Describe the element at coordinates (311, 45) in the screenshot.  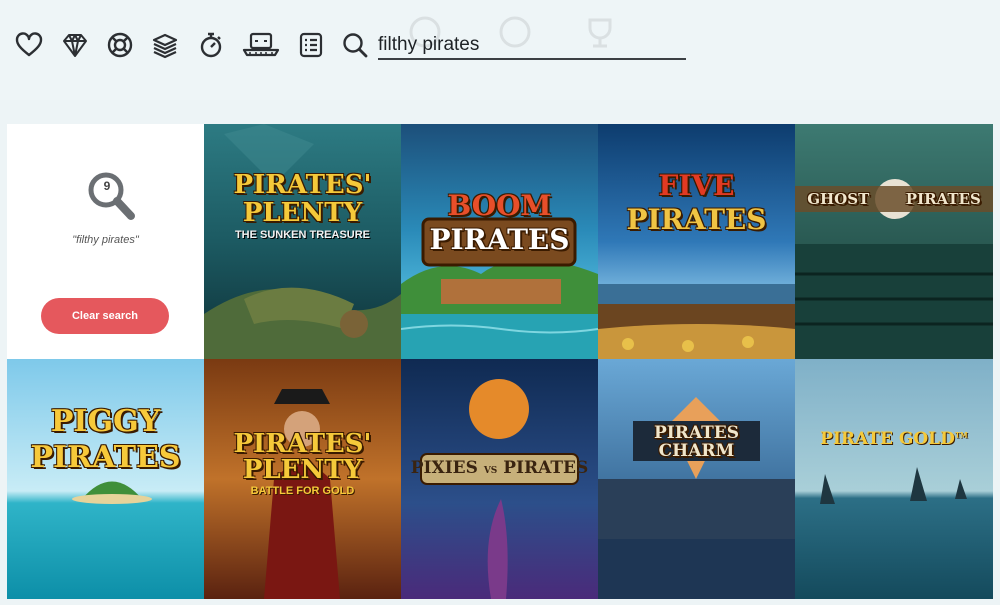
I see `list-icon` at that location.